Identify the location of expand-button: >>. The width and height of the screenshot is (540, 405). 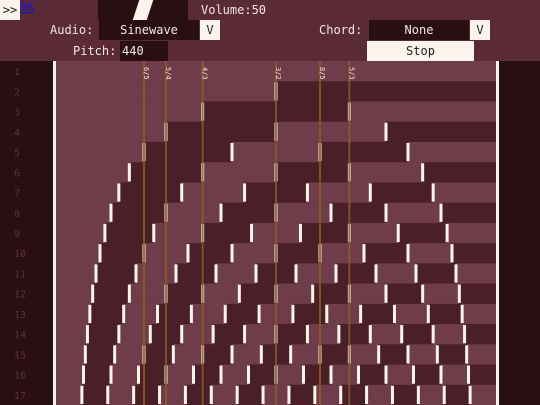
(10, 10).